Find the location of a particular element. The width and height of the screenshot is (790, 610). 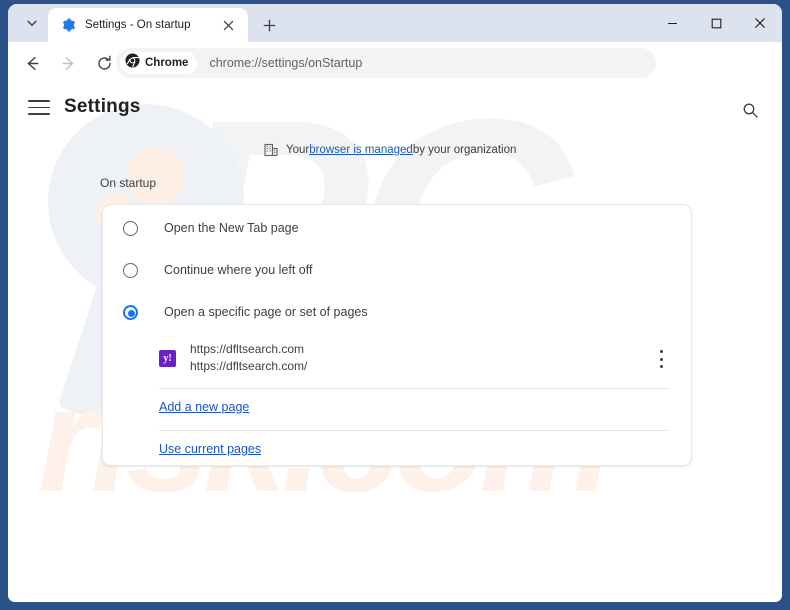

radio-option-specific-pages: Open a specific page or set of pages is located at coordinates (235, 312).